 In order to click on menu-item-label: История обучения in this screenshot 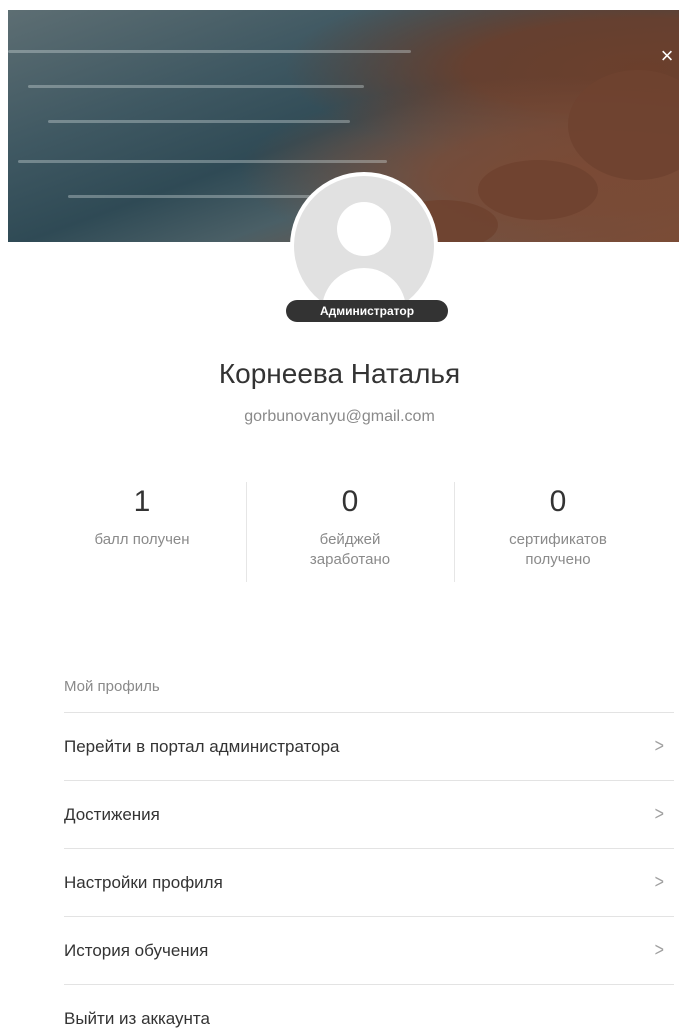, I will do `click(136, 950)`.